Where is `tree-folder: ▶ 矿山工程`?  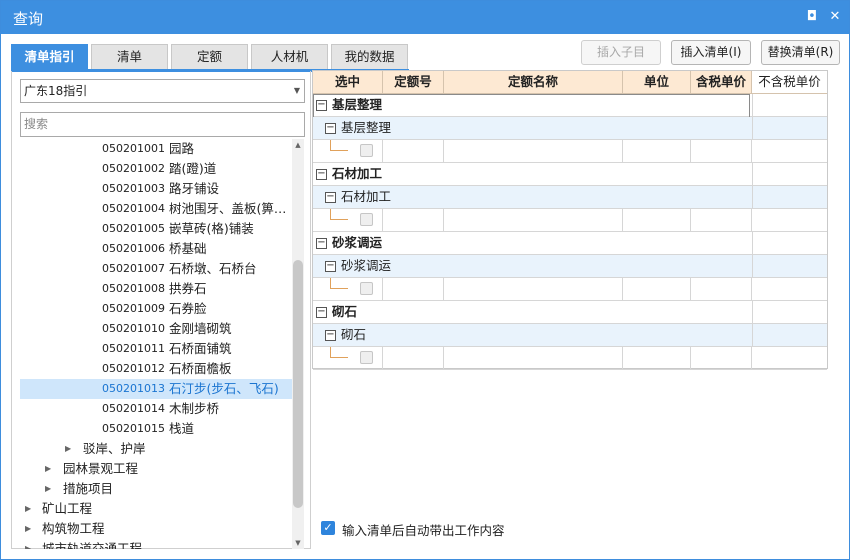
tree-folder: ▶ 矿山工程 is located at coordinates (156, 509).